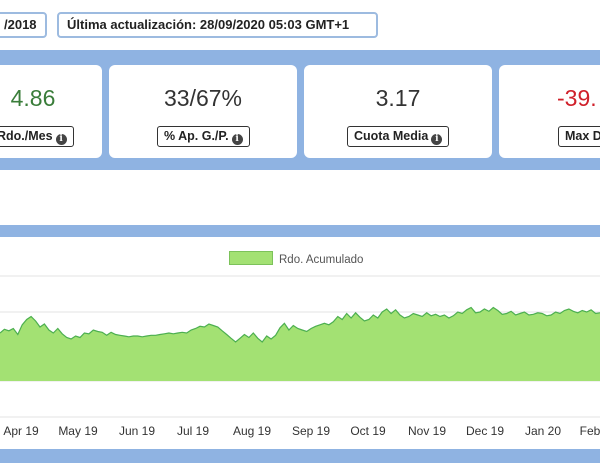 The image size is (600, 463). Describe the element at coordinates (20, 24) in the screenshot. I see `date-range-text: /2018` at that location.